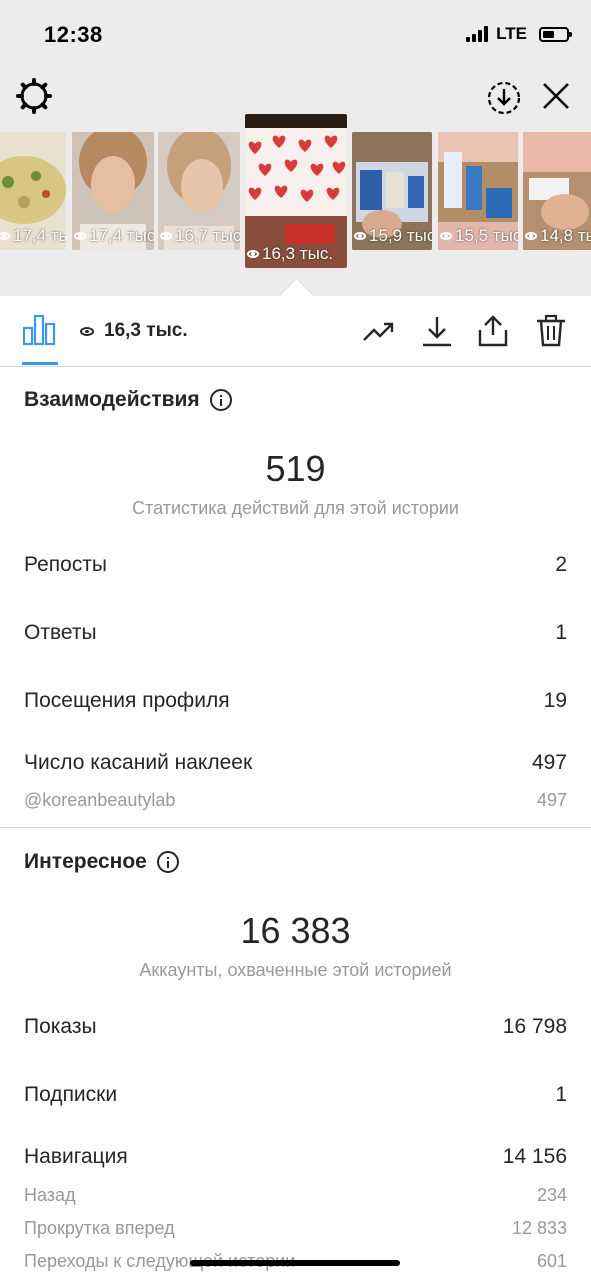 This screenshot has height=1280, width=591. What do you see at coordinates (295, 1263) in the screenshot?
I see `home-indicator` at bounding box center [295, 1263].